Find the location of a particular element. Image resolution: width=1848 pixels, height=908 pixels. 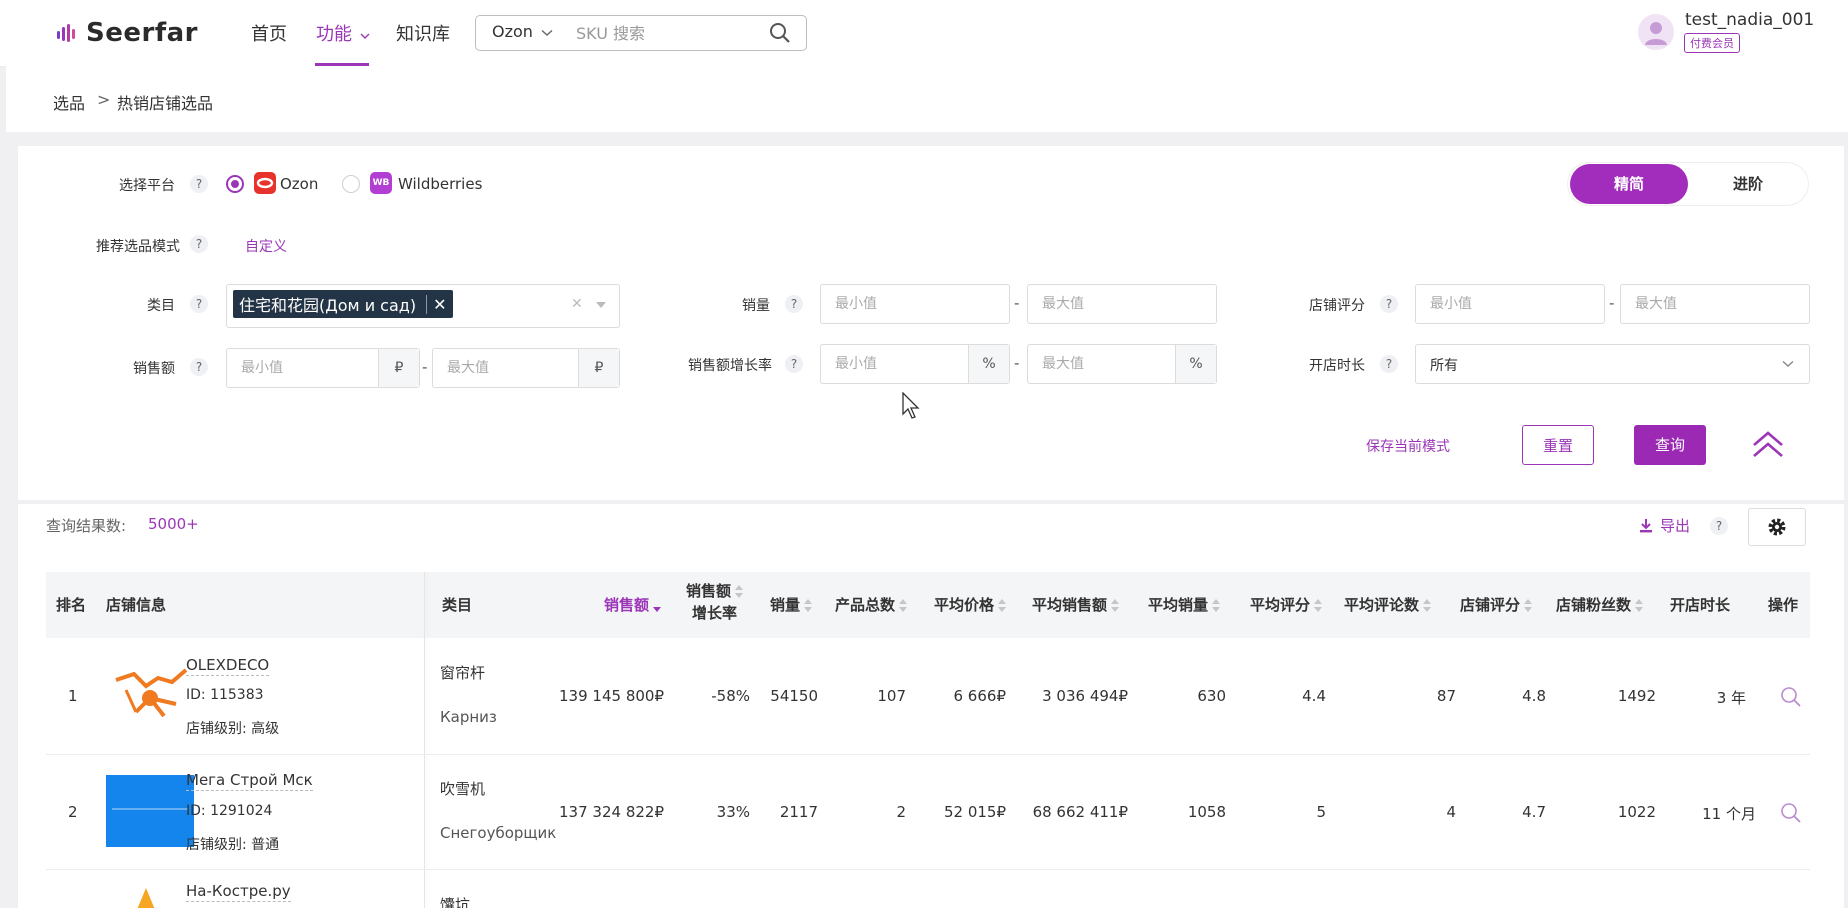

brand-name: Seerfar is located at coordinates (142, 33).